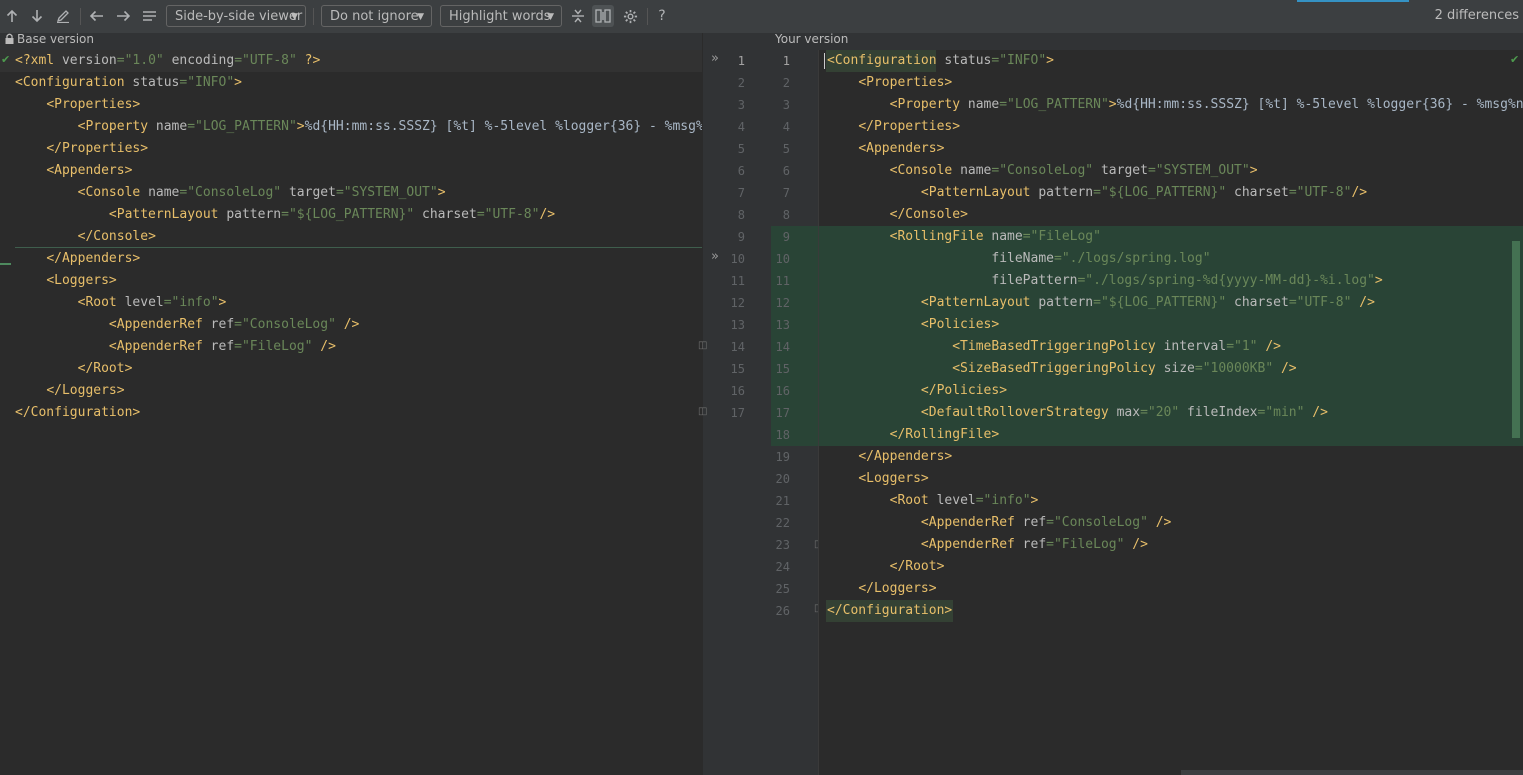  I want to click on code-token: <Console, so click(925, 170).